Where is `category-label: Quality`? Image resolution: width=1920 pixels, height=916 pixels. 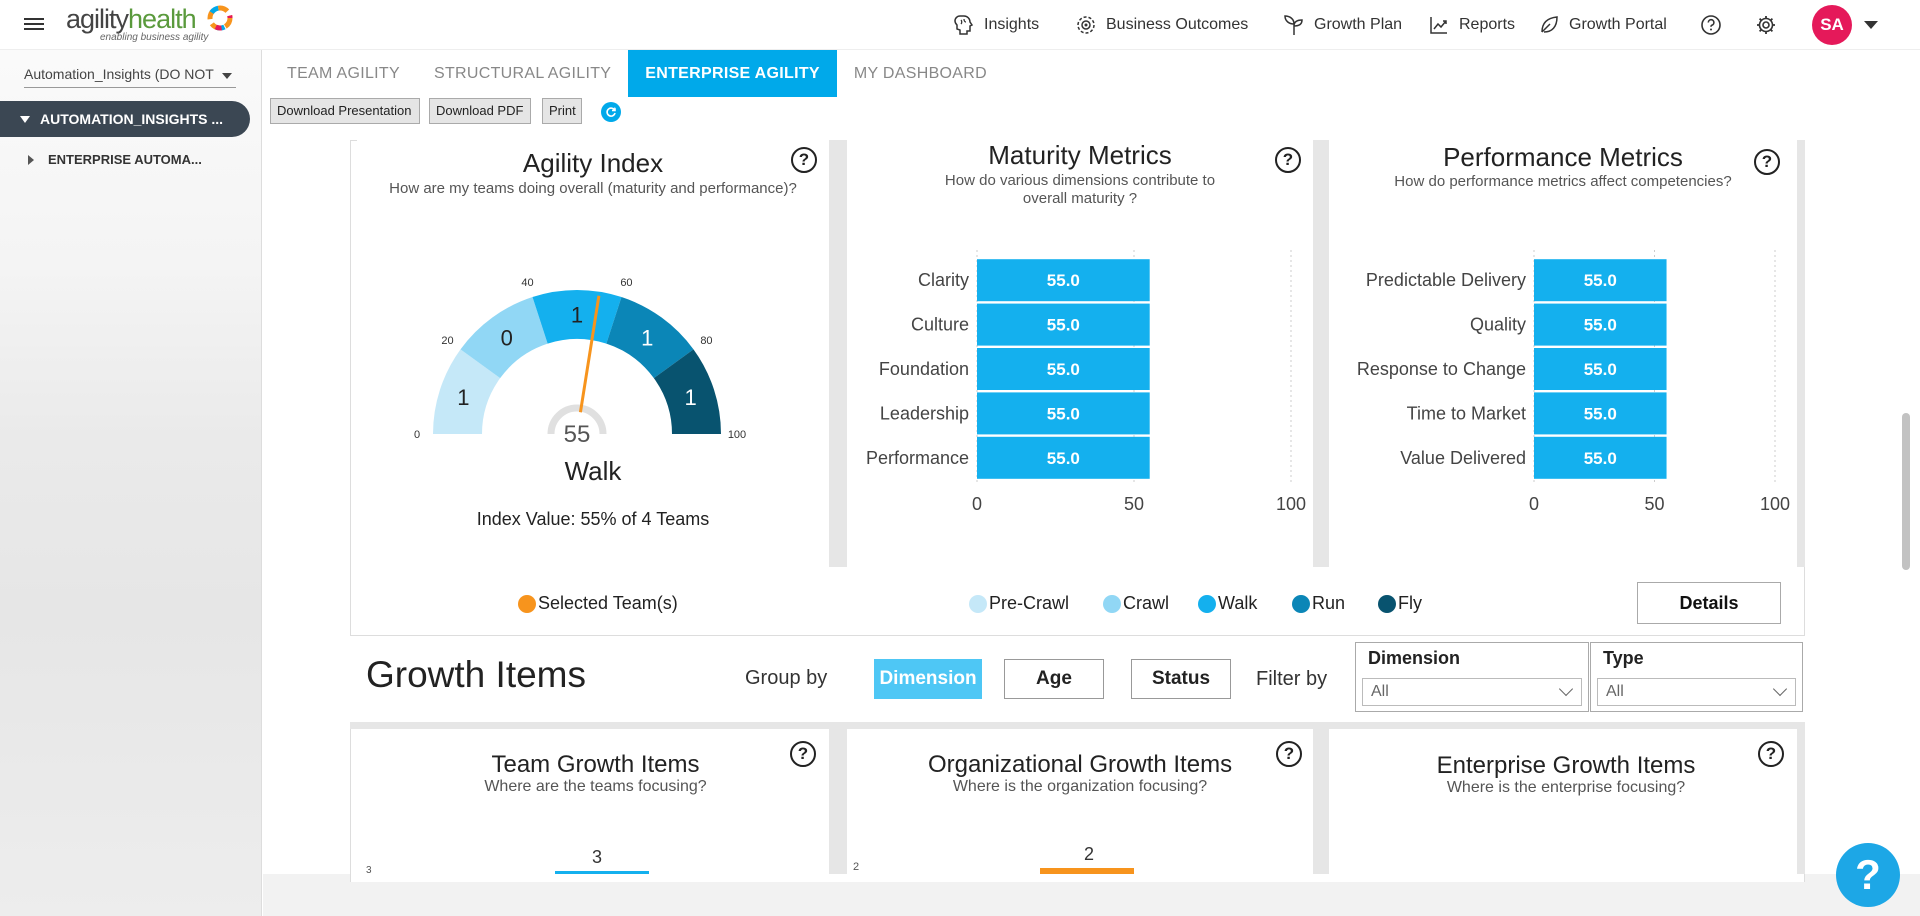 category-label: Quality is located at coordinates (1498, 325).